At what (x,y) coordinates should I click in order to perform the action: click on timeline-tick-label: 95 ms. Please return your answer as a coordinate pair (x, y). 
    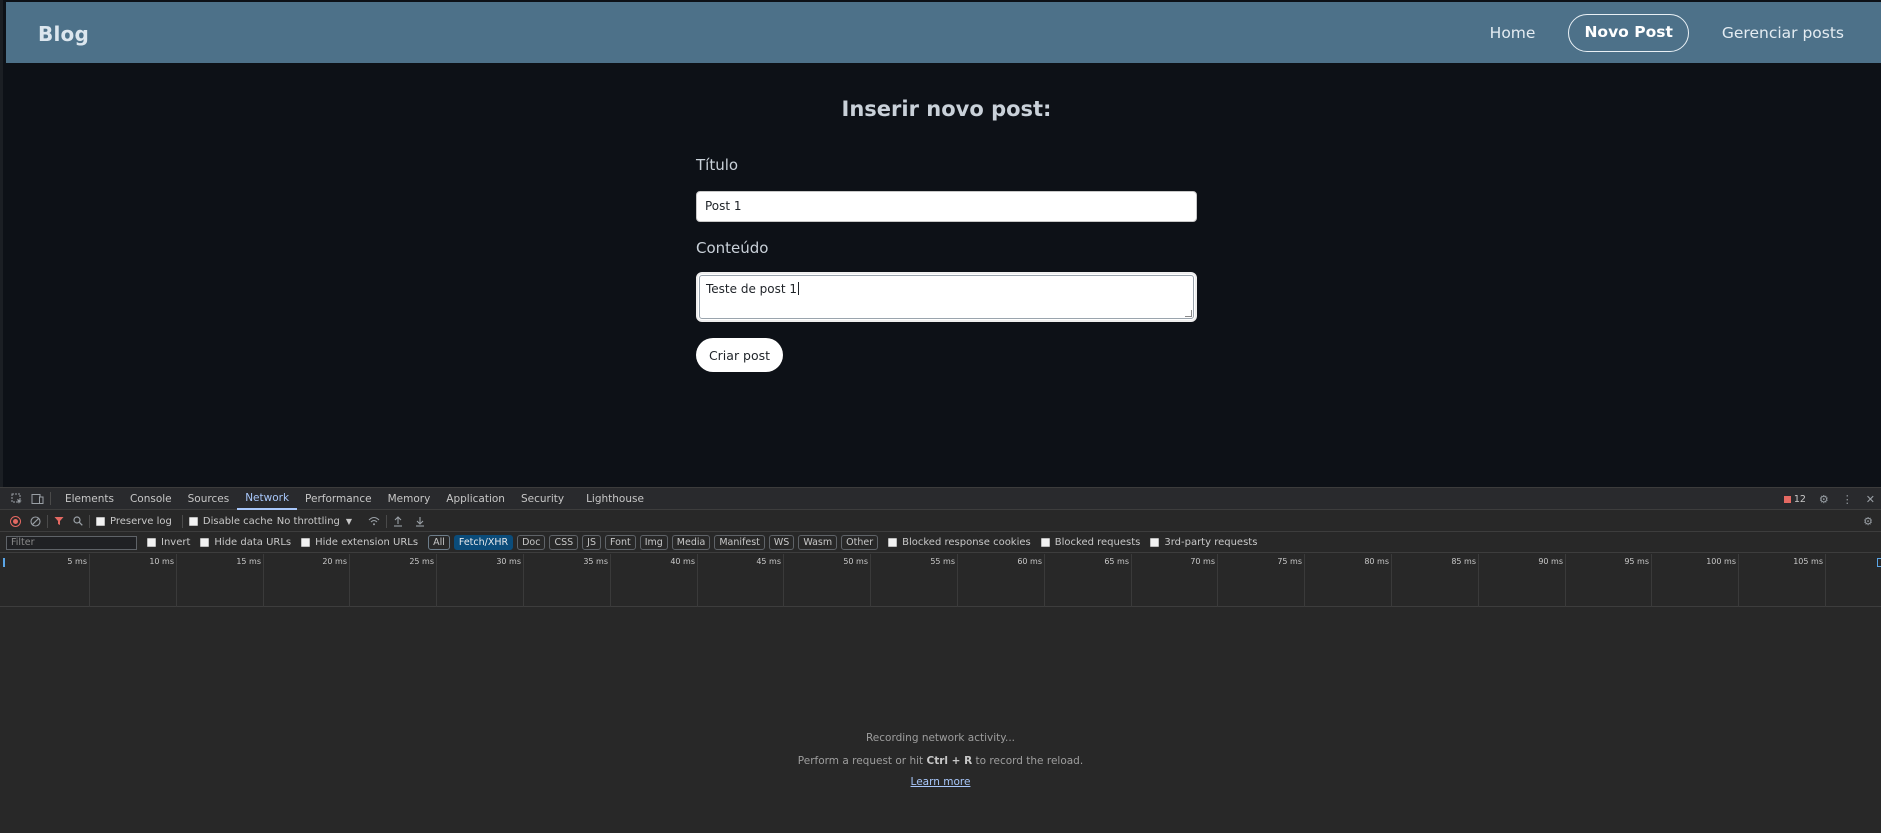
    Looking at the image, I should click on (1636, 561).